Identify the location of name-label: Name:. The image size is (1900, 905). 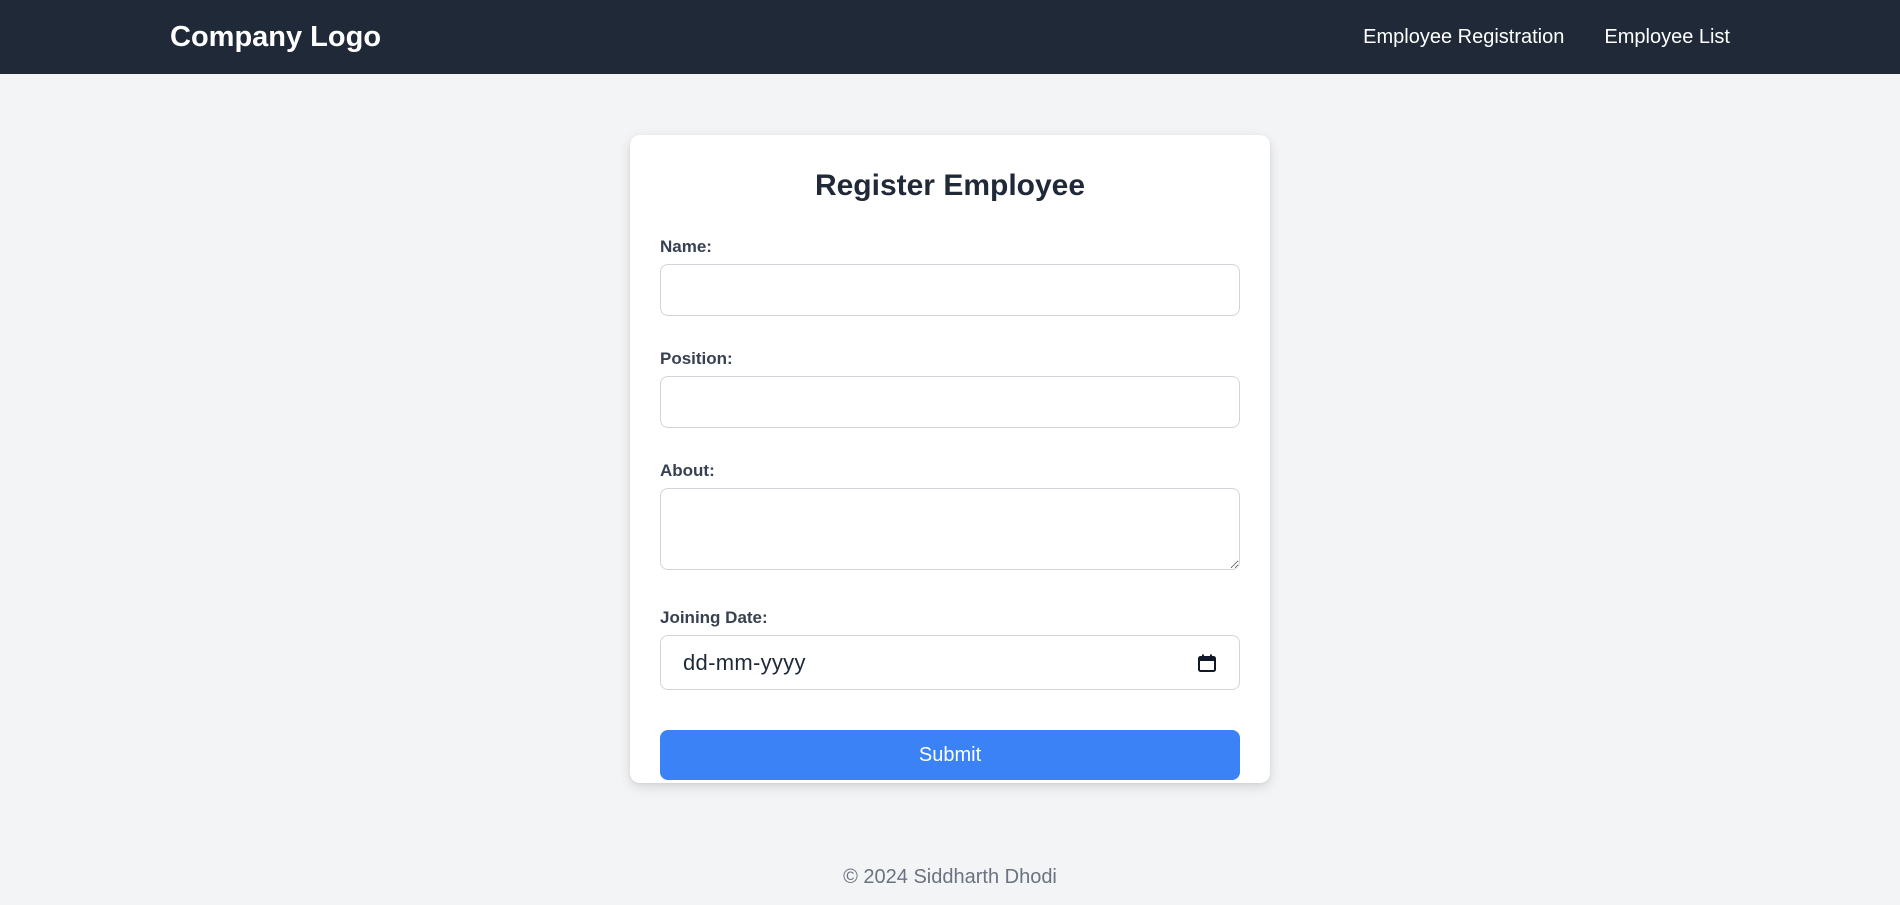
(686, 246).